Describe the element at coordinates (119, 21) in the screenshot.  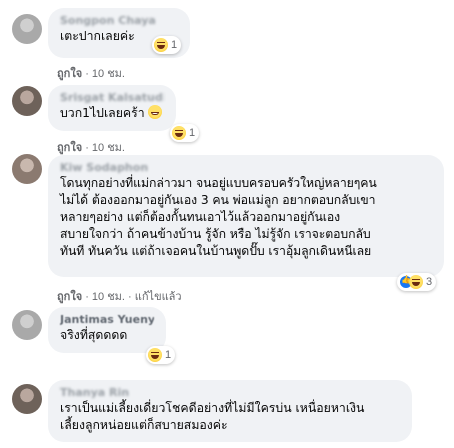
I see `comment-author: Songpon Chaya` at that location.